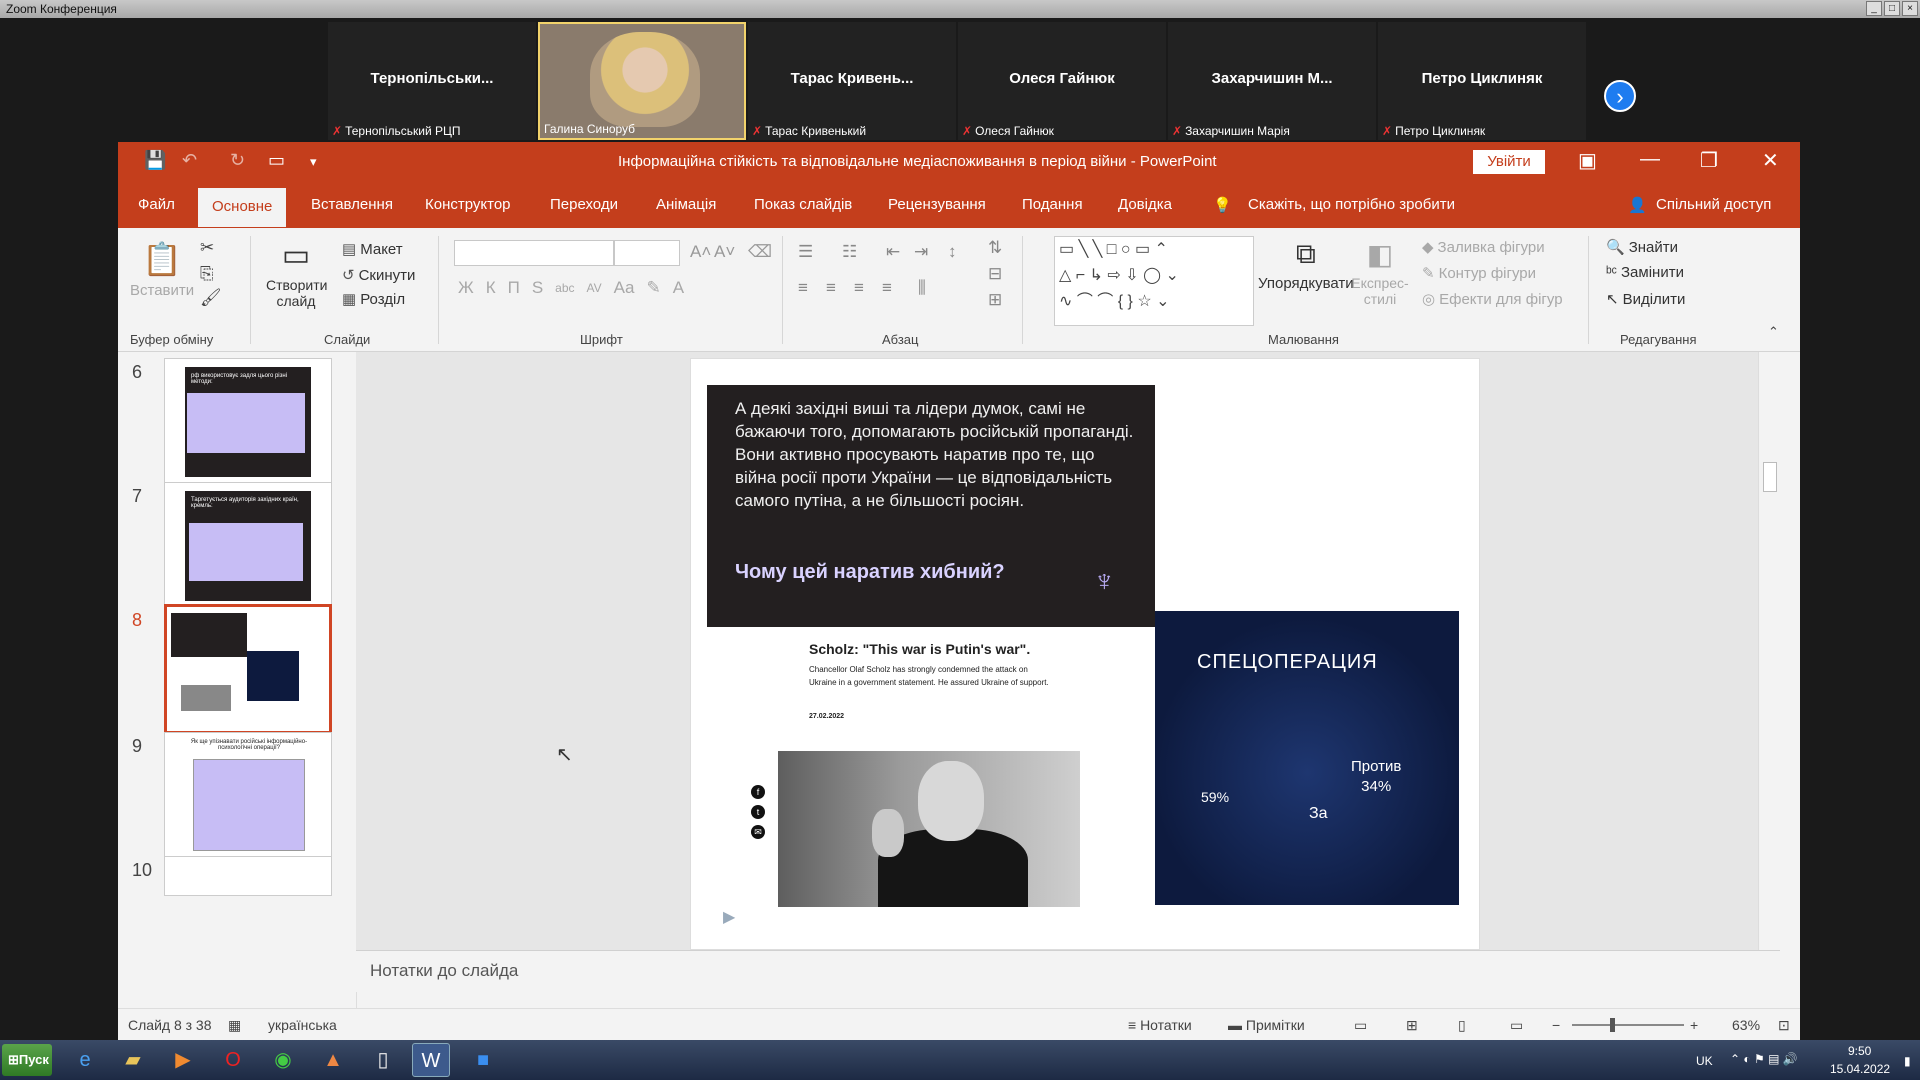 This screenshot has height=1080, width=1920. What do you see at coordinates (302, 1025) in the screenshot?
I see `language-indicator: українська` at bounding box center [302, 1025].